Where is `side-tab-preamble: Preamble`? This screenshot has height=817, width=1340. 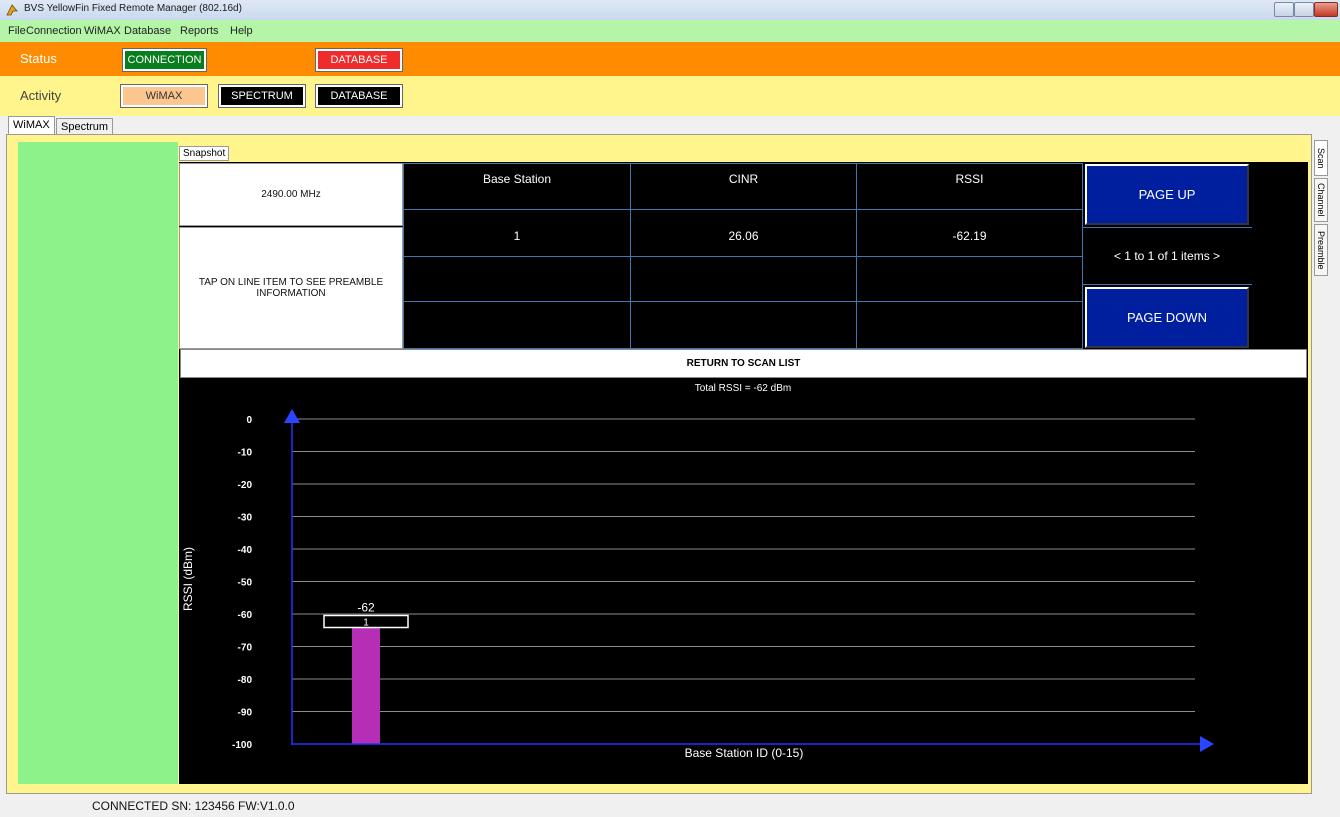 side-tab-preamble: Preamble is located at coordinates (1321, 250).